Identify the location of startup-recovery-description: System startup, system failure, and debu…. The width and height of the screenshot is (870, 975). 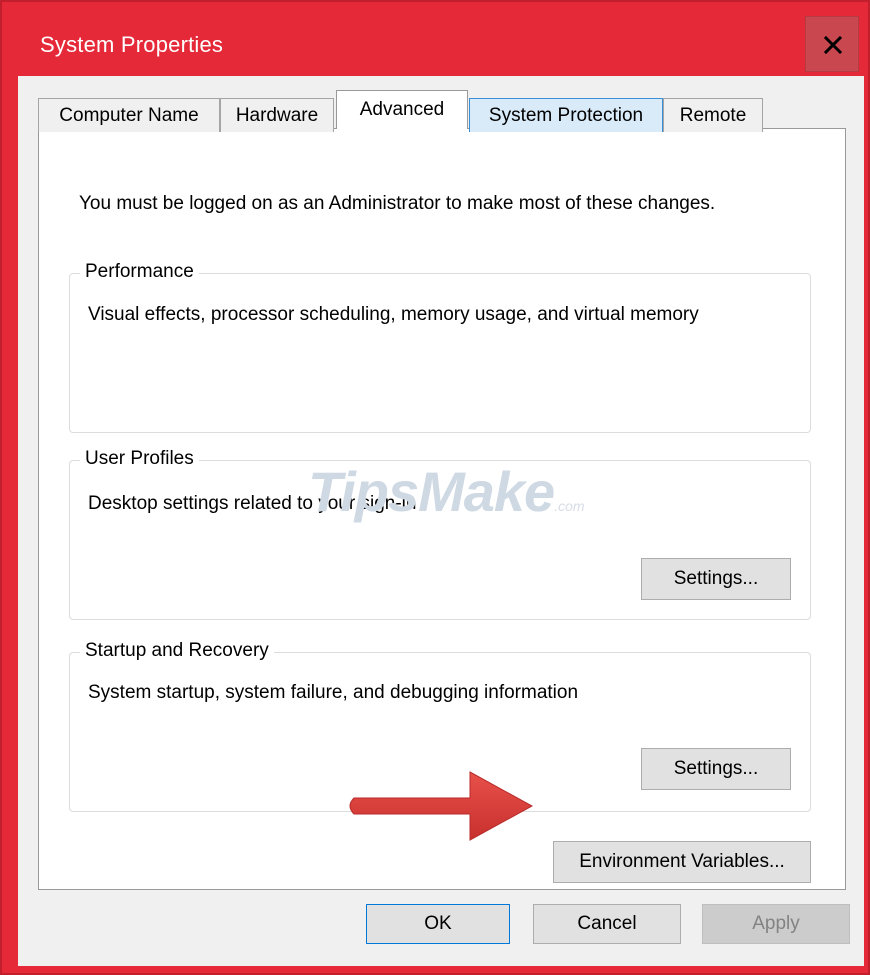
(333, 692).